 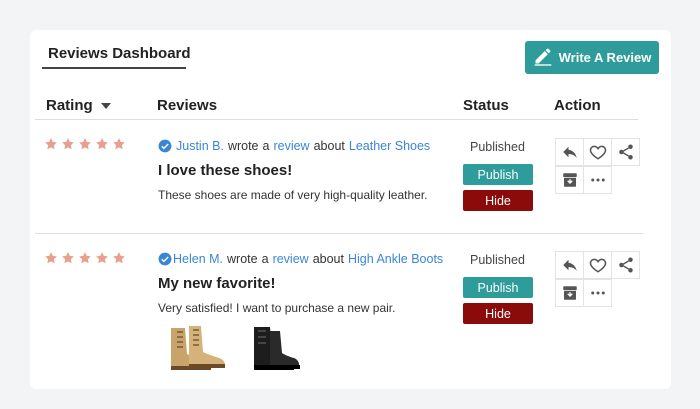 I want to click on title-underline, so click(x=114, y=68).